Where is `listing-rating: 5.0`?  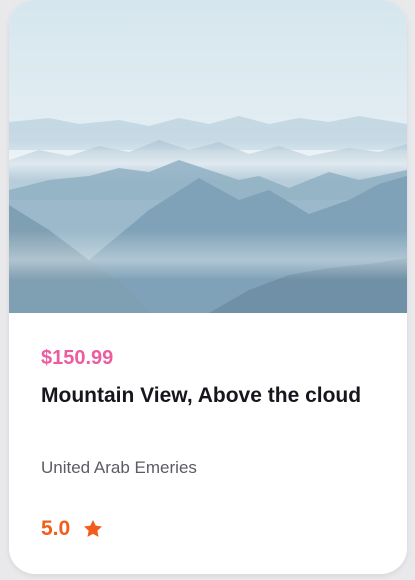 listing-rating: 5.0 is located at coordinates (72, 529).